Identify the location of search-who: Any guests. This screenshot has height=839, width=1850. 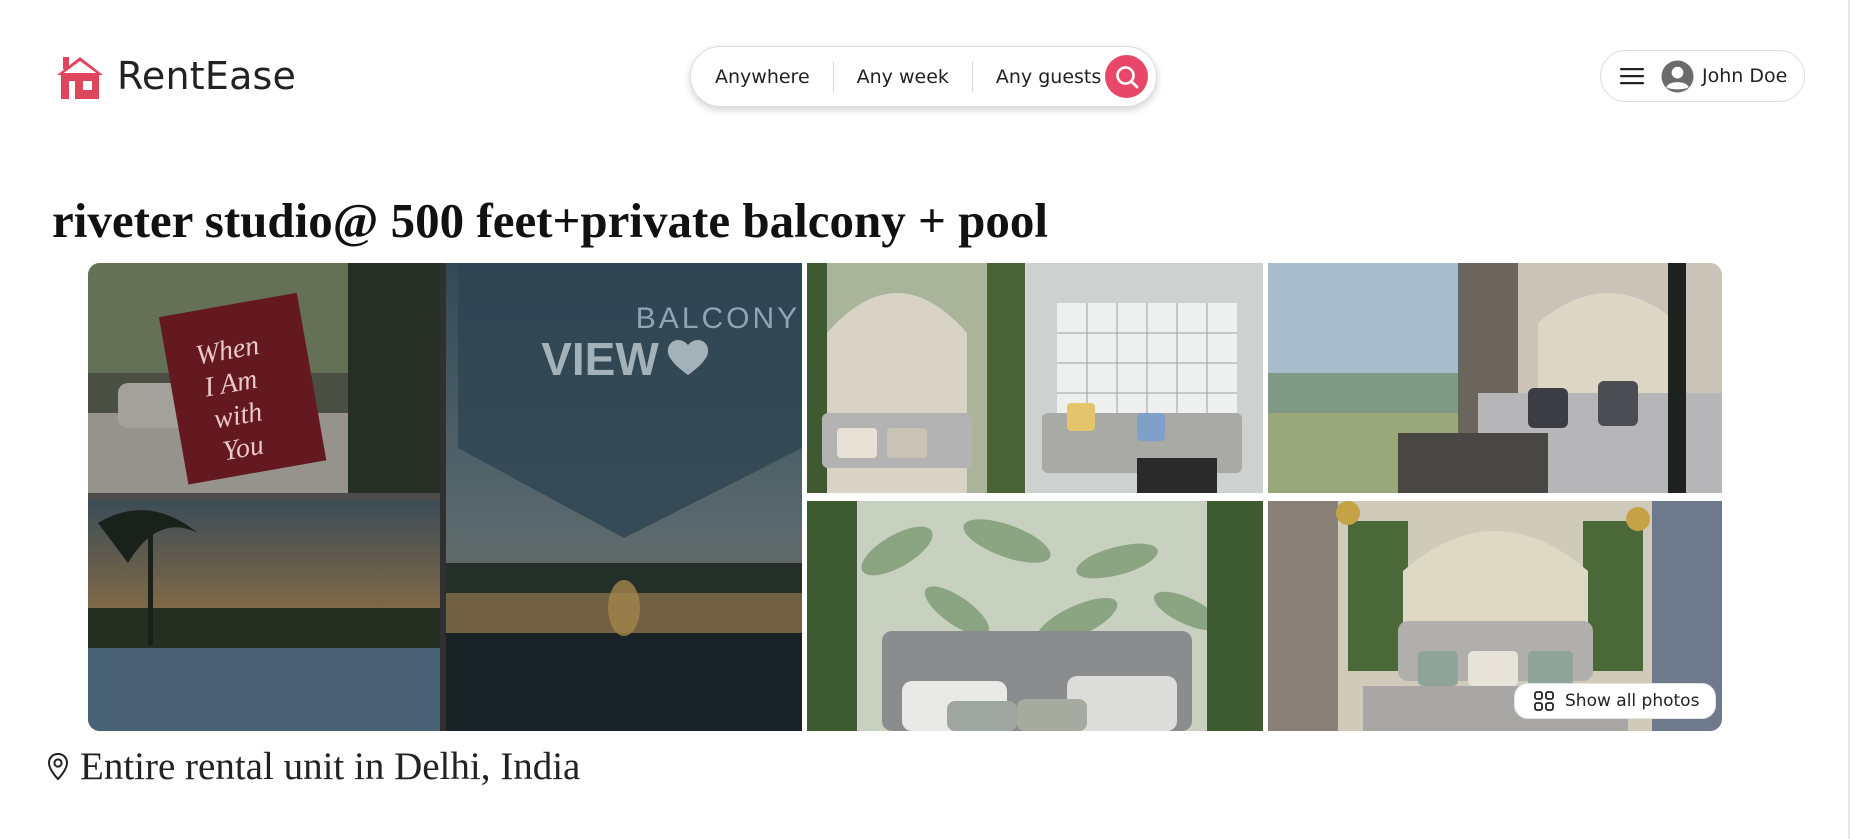
(1048, 77).